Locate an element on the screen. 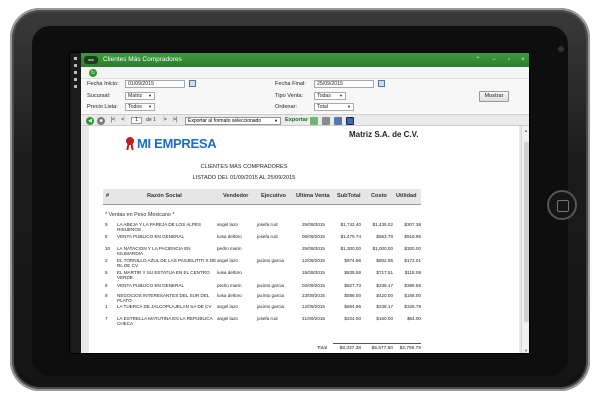 Image resolution: width=600 pixels, height=400 pixels. title-bar: ww Clientes Más Compradores ⌃ − ▫ × is located at coordinates (305, 60).